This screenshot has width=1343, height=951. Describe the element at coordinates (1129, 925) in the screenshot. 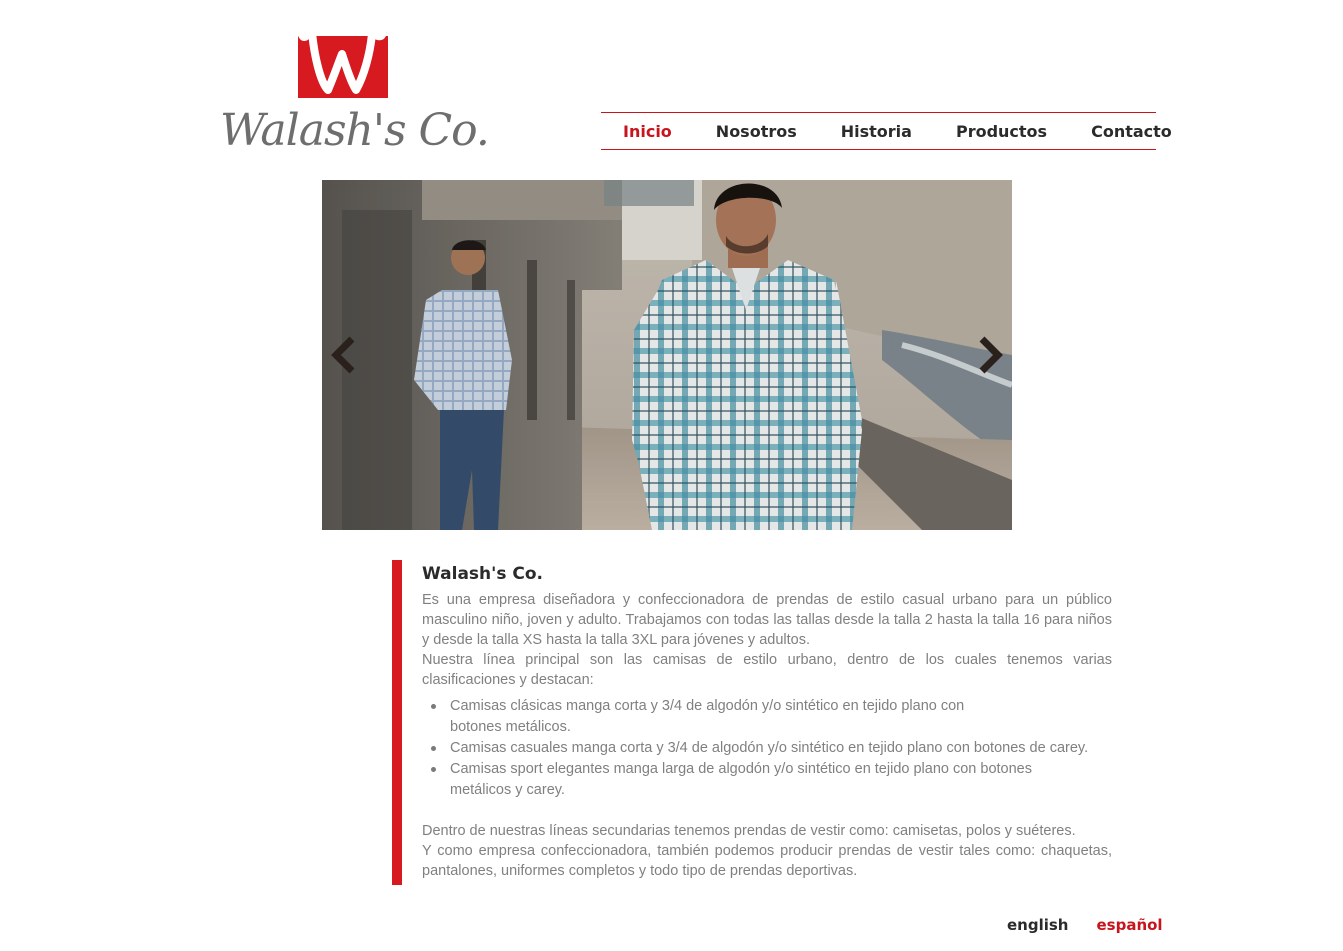

I see `lang-spanish-link: español` at that location.